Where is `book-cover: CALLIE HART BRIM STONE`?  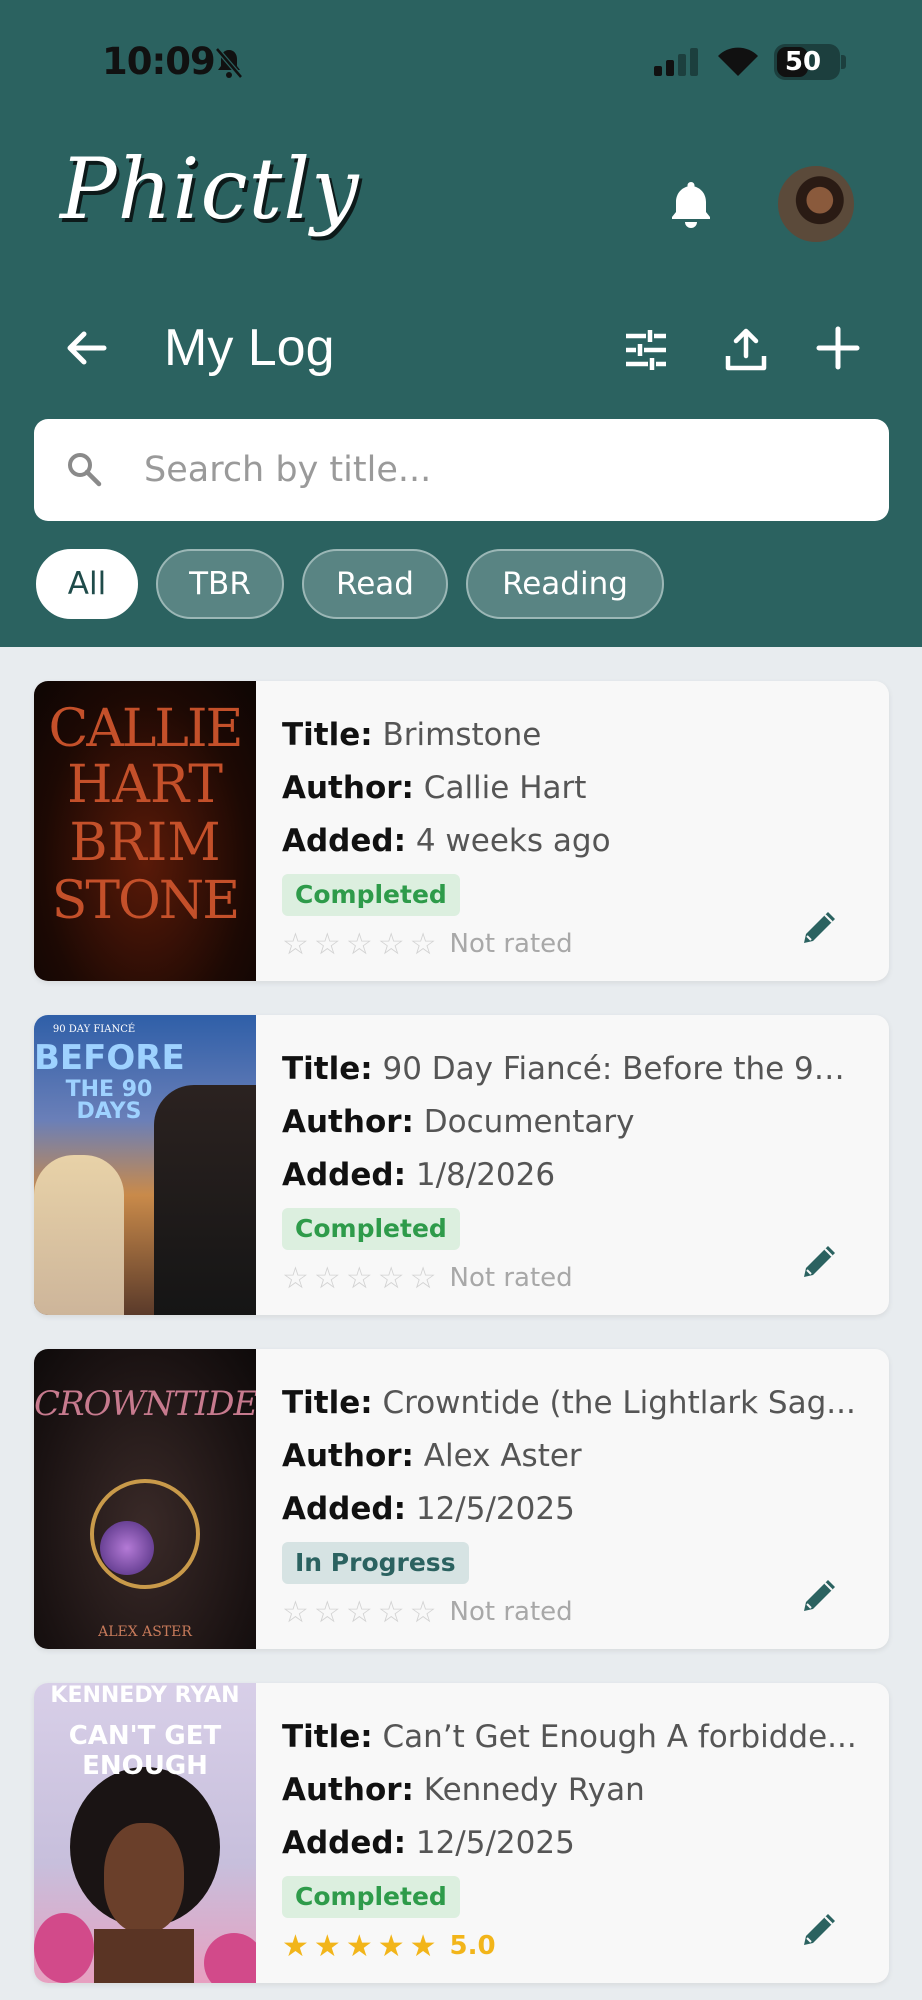
book-cover: CALLIE HART BRIM STONE is located at coordinates (145, 831).